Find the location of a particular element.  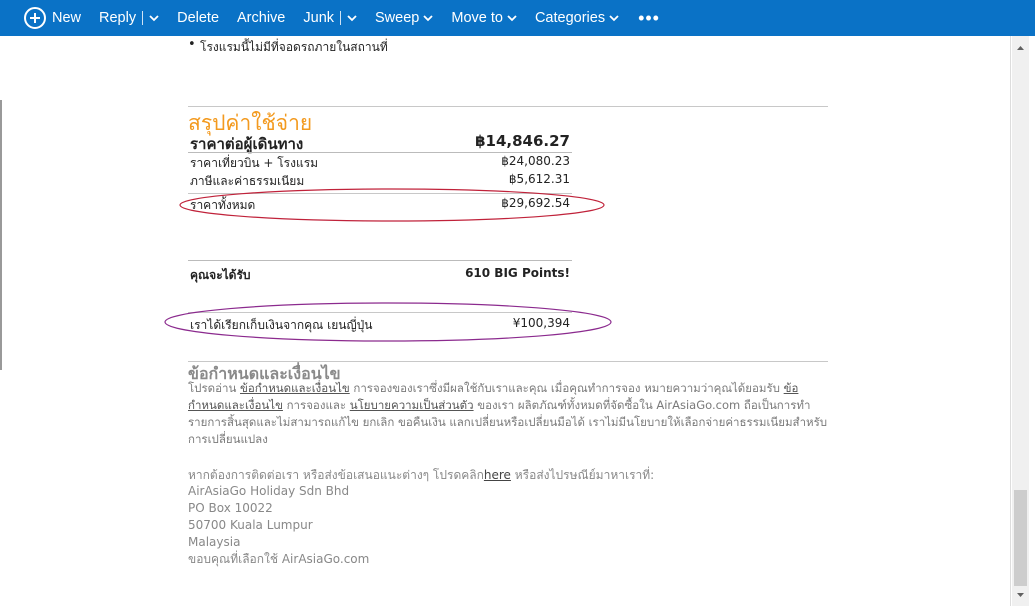

total-highlight-ellipse is located at coordinates (392, 205).